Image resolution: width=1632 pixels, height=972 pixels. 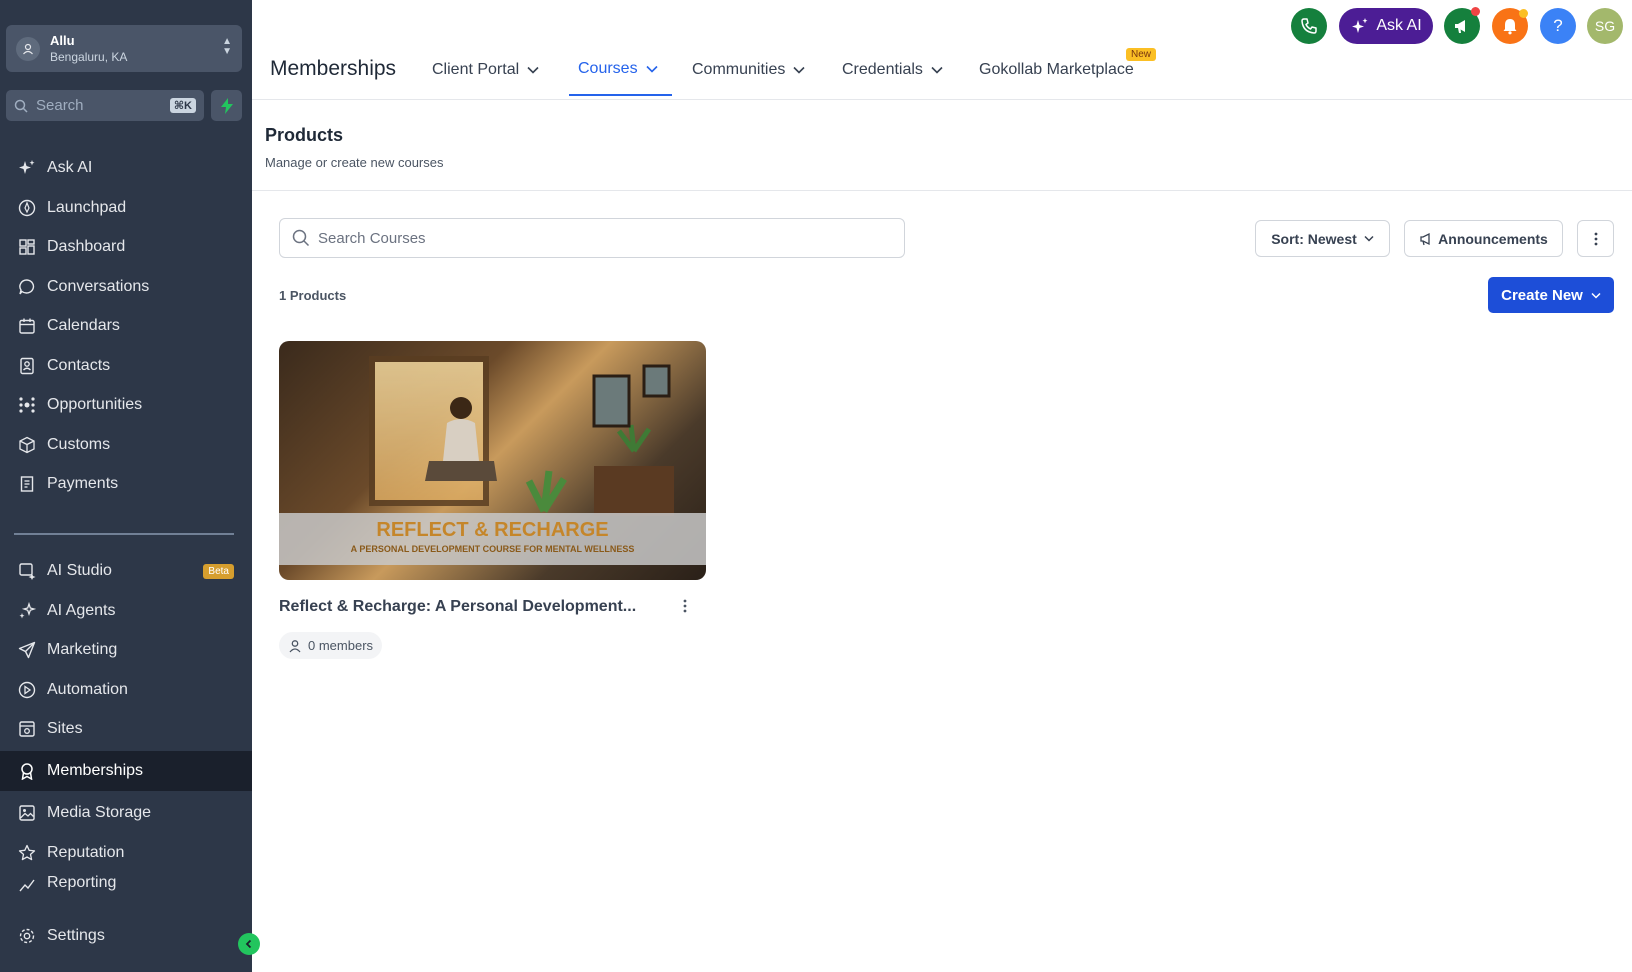 What do you see at coordinates (83, 325) in the screenshot?
I see `sidebar-item-label: Calendars` at bounding box center [83, 325].